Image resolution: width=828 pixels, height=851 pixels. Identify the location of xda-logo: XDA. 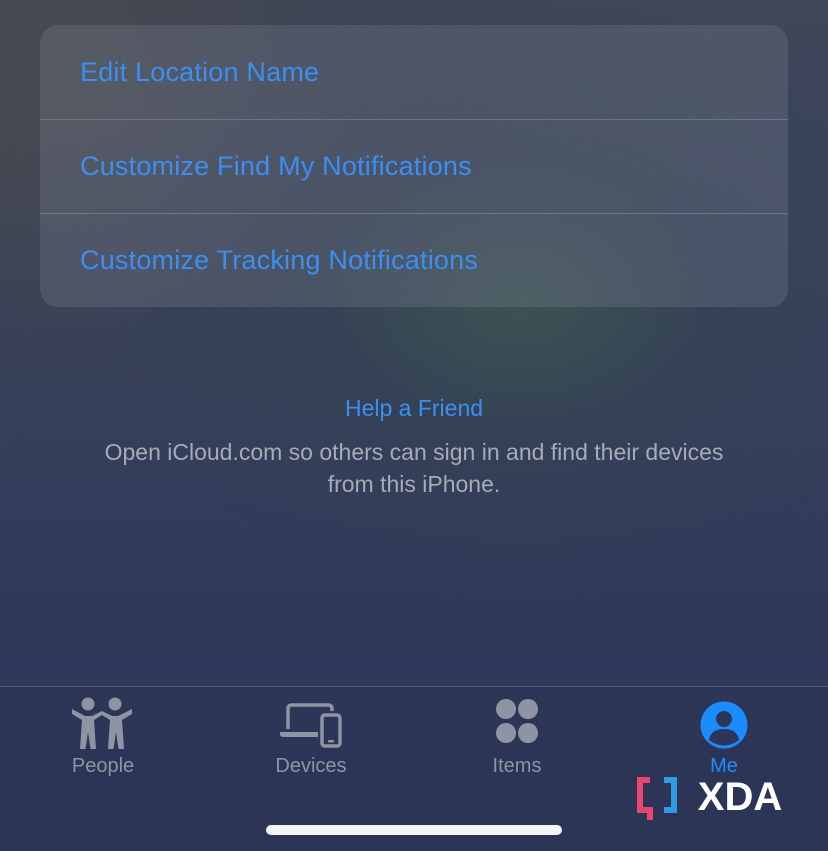
(709, 797).